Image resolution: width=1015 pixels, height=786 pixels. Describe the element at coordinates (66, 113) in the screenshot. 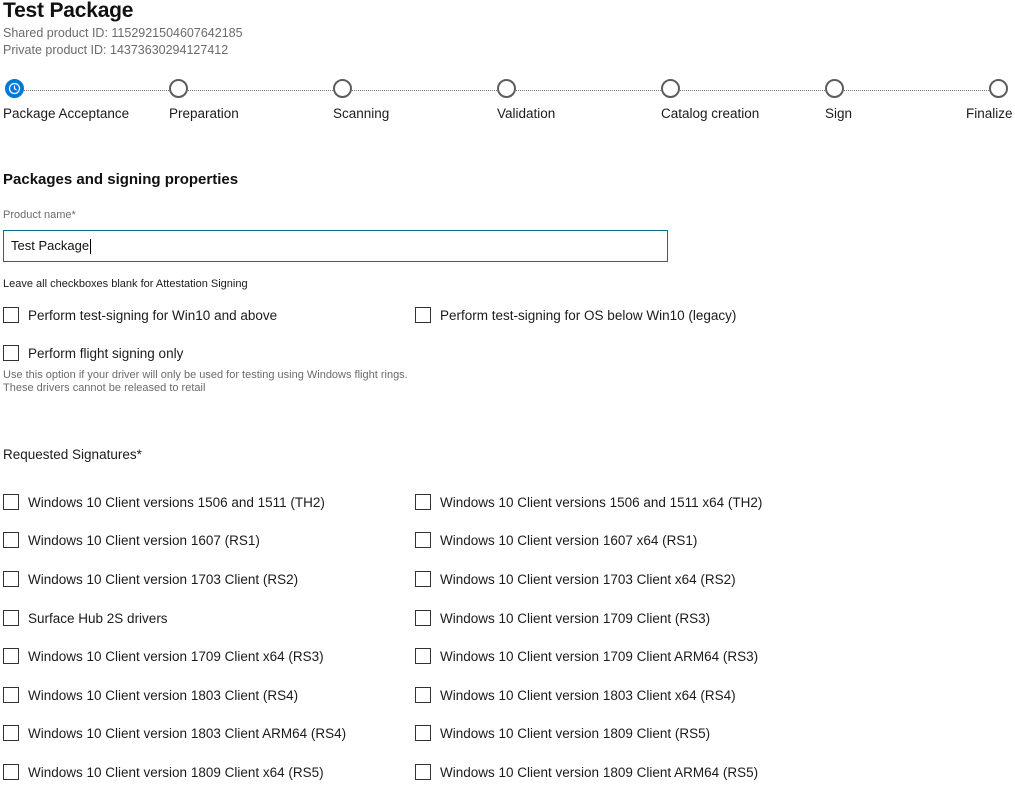

I see `step-label: Package Acceptance` at that location.